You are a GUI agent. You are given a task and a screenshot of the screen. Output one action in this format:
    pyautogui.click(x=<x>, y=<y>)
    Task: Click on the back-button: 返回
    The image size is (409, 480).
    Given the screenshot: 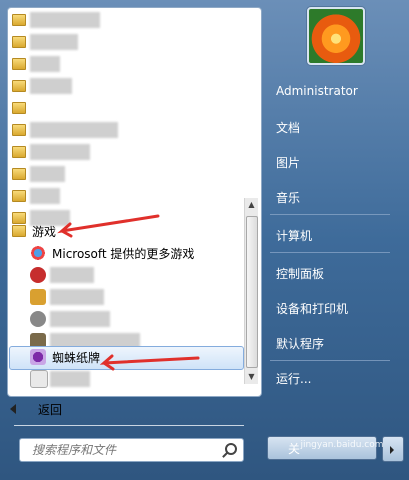 What is the action you would take?
    pyautogui.click(x=36, y=409)
    